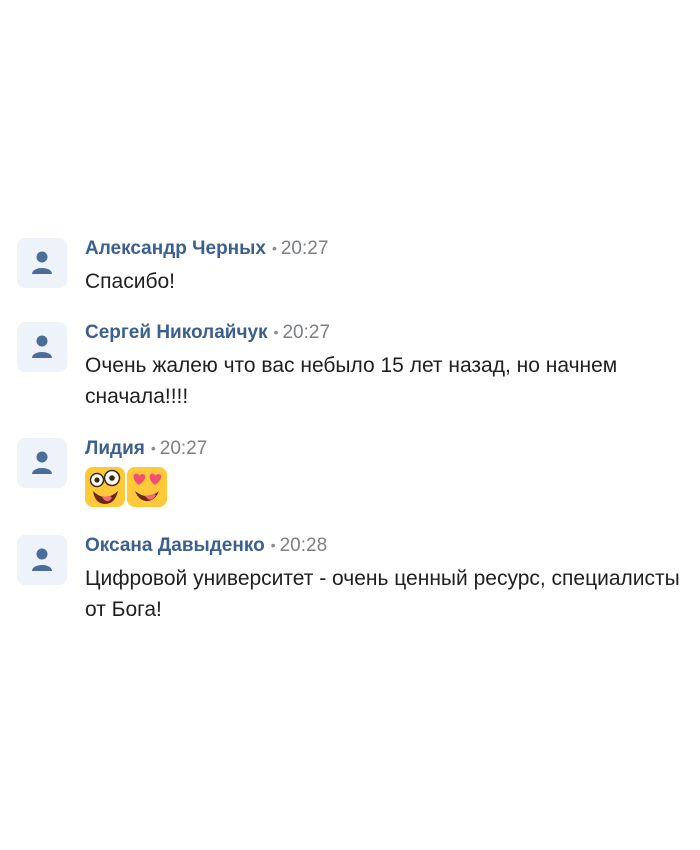  I want to click on comment-text: Спасибо!, so click(130, 281).